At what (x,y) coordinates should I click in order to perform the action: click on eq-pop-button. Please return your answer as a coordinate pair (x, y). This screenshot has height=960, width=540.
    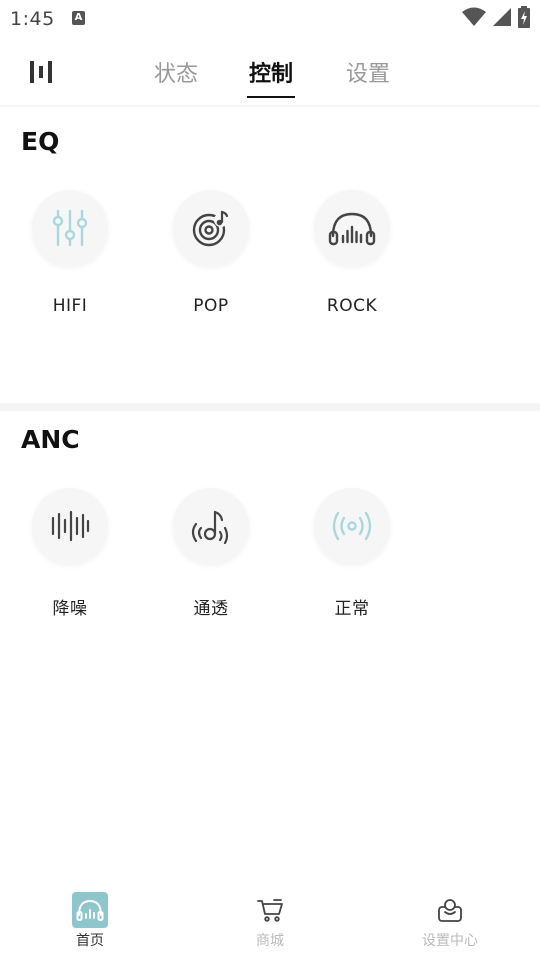
    Looking at the image, I should click on (211, 228).